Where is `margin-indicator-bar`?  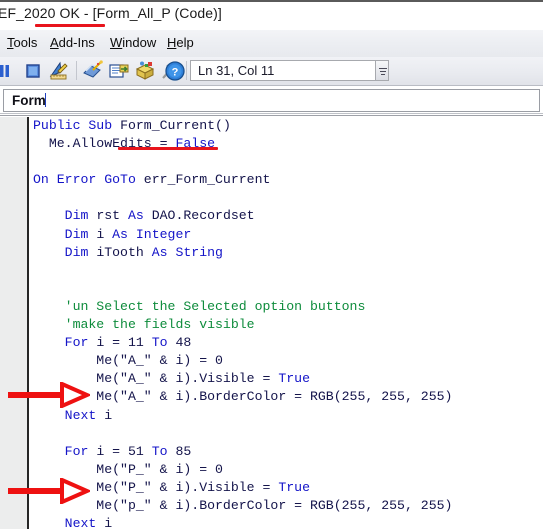 margin-indicator-bar is located at coordinates (13, 323).